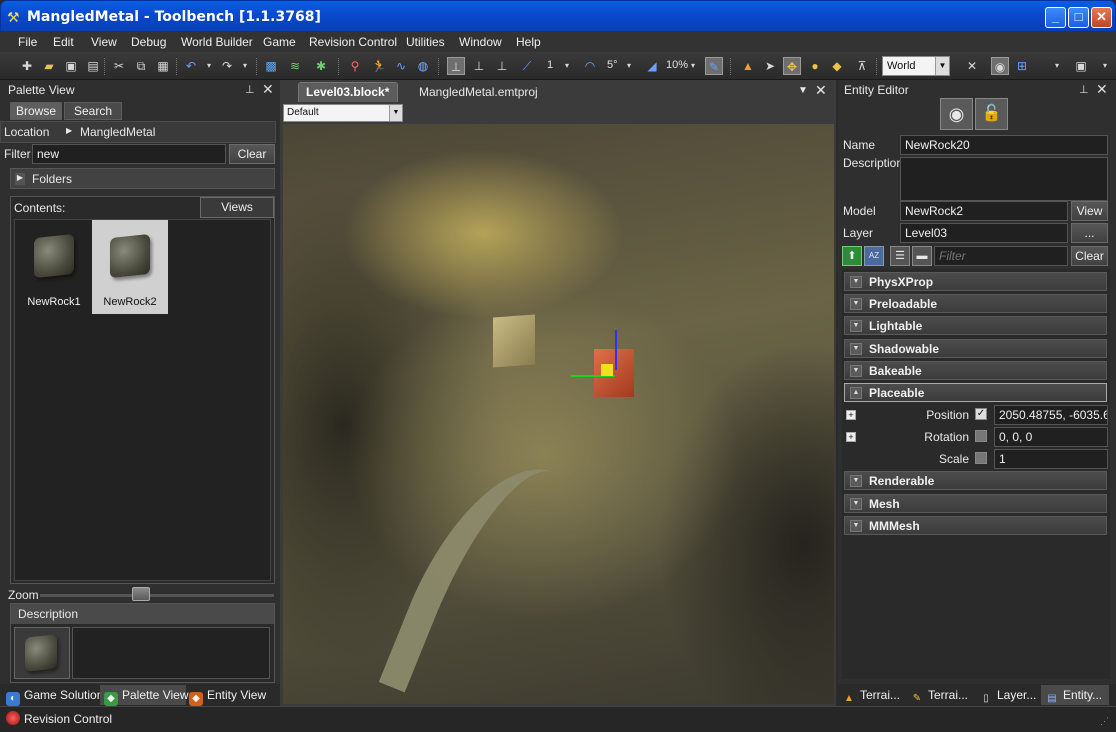  I want to click on close-icon: ✕, so click(1102, 89).